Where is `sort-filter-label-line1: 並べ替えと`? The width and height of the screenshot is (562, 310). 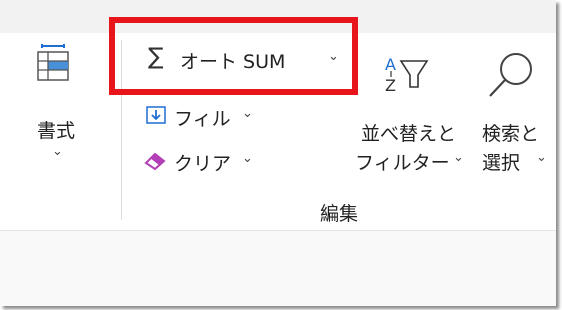
sort-filter-label-line1: 並べ替えと is located at coordinates (409, 134).